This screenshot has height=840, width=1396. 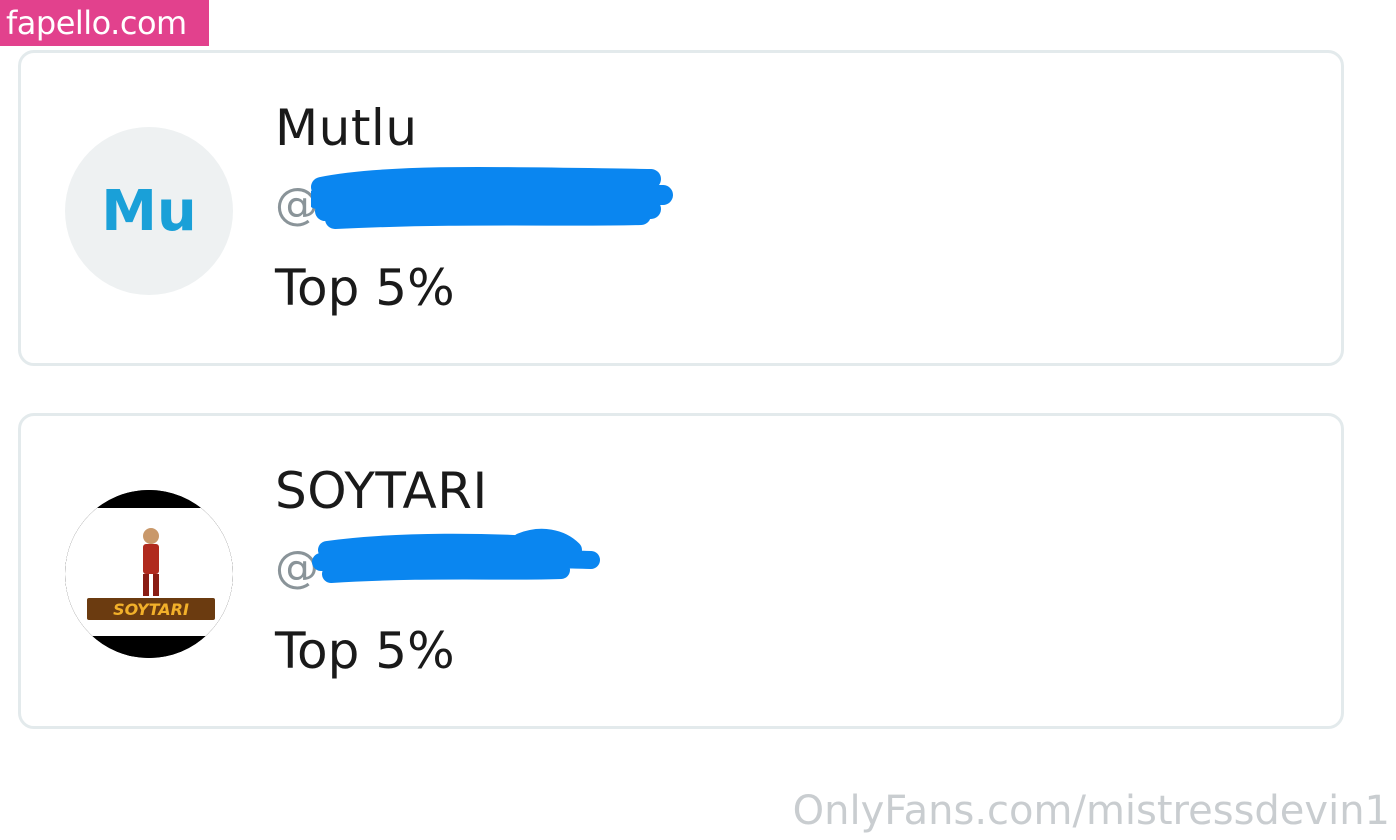 What do you see at coordinates (346, 128) in the screenshot?
I see `user-name: Mutlu` at bounding box center [346, 128].